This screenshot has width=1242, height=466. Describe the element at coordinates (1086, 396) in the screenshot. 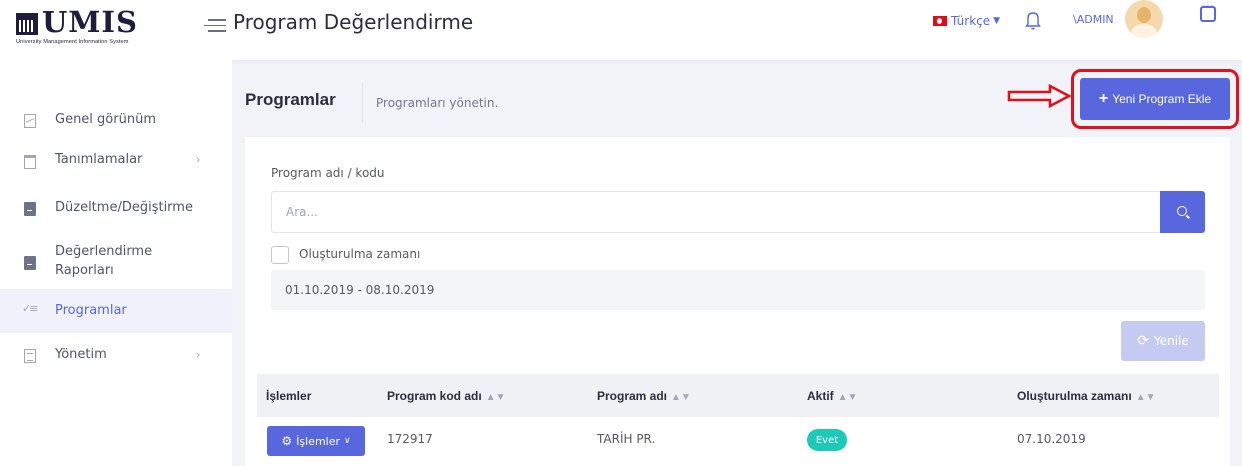

I see `column-header-olusturulma: Oluşturulma zamanı ▲▼` at that location.